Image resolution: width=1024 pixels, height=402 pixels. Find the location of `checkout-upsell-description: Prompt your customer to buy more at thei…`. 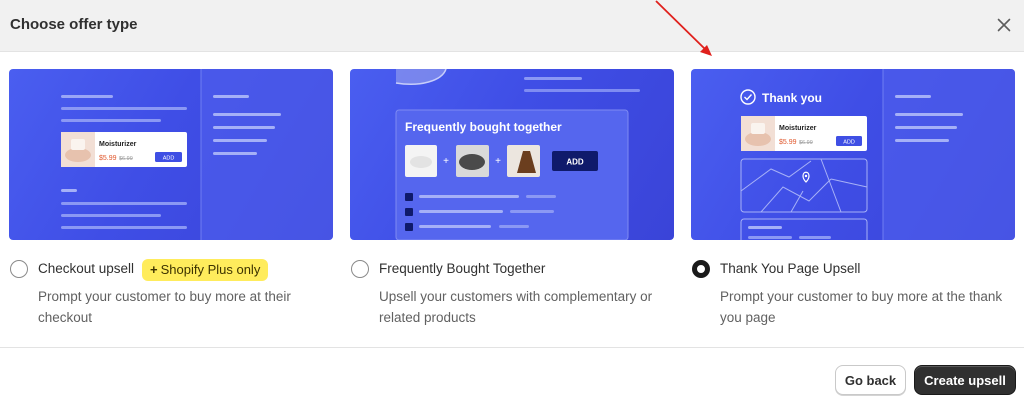

checkout-upsell-description: Prompt your customer to buy more at thei… is located at coordinates (164, 307).